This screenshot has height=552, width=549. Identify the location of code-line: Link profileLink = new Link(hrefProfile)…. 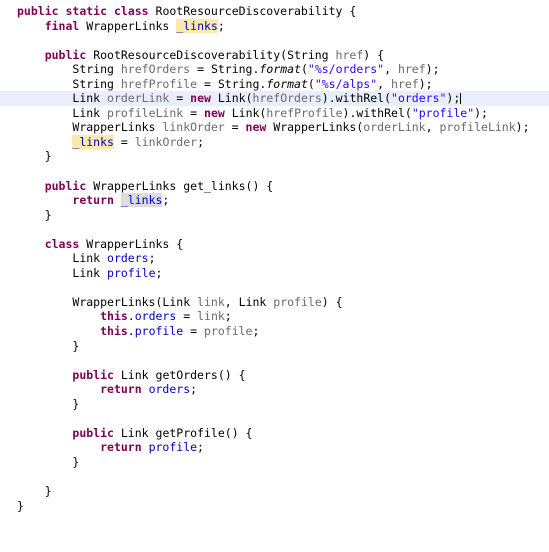
(274, 113).